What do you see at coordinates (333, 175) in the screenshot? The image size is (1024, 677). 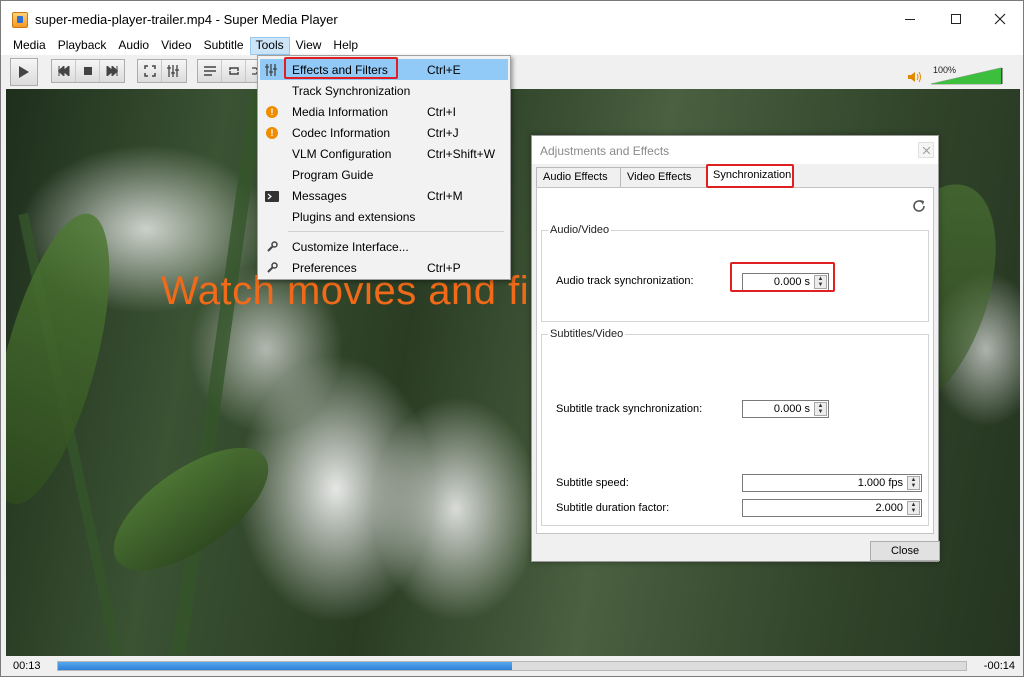 I see `menu-item-label: Program Guide` at bounding box center [333, 175].